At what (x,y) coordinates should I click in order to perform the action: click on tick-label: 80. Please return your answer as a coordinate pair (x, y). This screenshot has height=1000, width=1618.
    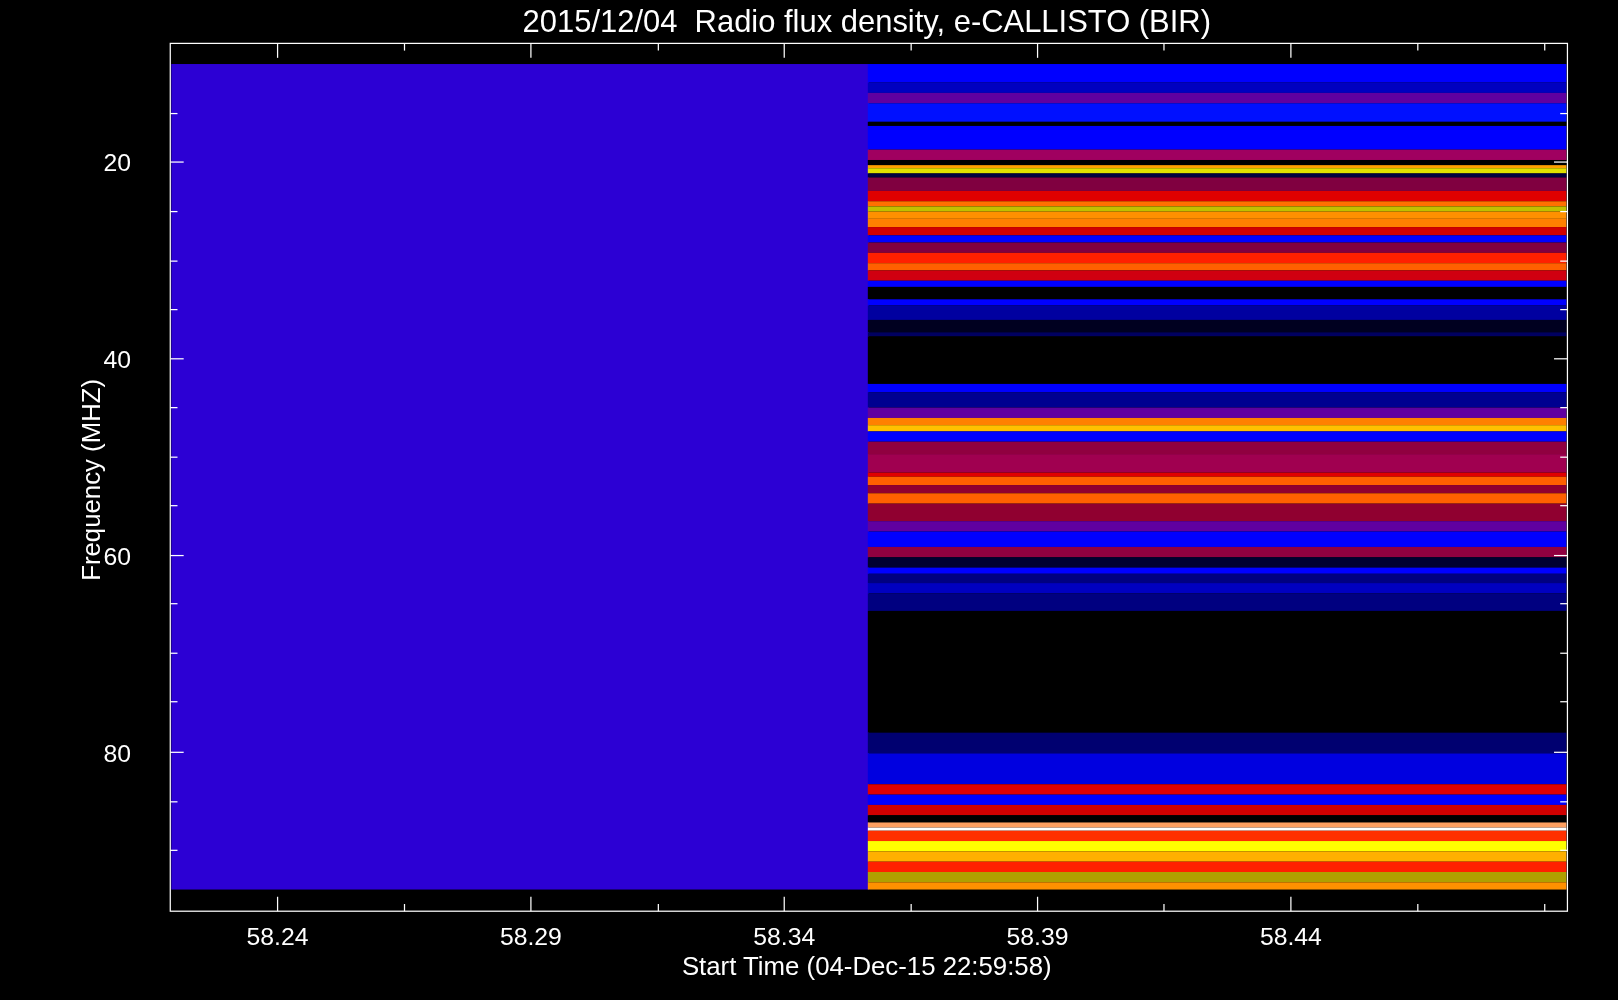
    Looking at the image, I should click on (117, 753).